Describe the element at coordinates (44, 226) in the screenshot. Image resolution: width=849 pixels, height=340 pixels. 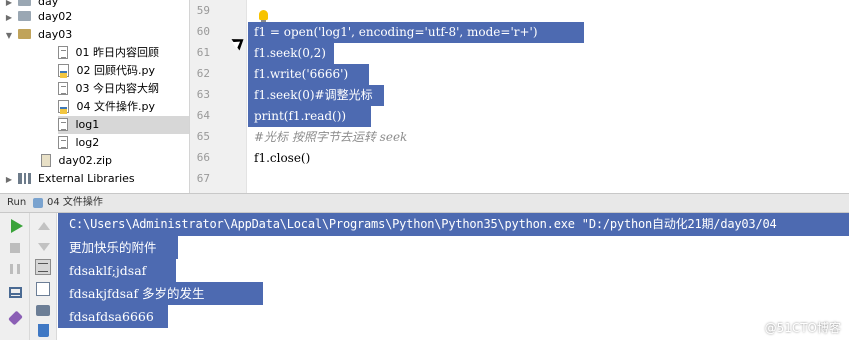
I see `up-arrow-icon` at that location.